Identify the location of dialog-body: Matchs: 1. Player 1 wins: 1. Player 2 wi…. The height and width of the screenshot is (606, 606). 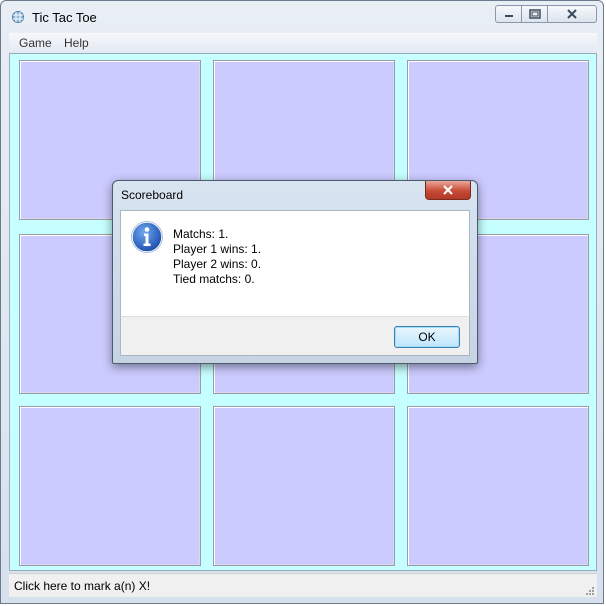
(295, 263).